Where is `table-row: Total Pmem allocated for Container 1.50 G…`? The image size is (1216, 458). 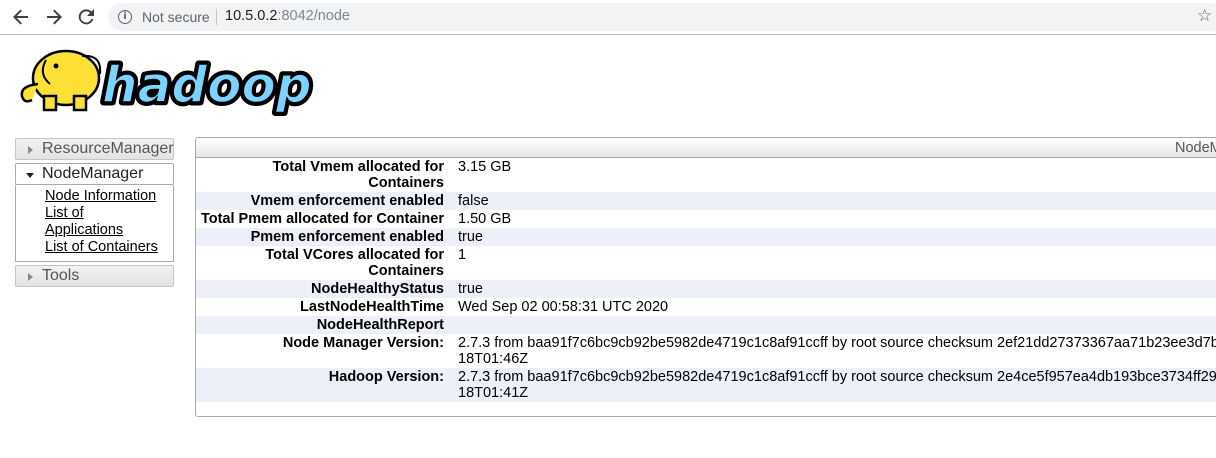 table-row: Total Pmem allocated for Container 1.50 G… is located at coordinates (706, 219).